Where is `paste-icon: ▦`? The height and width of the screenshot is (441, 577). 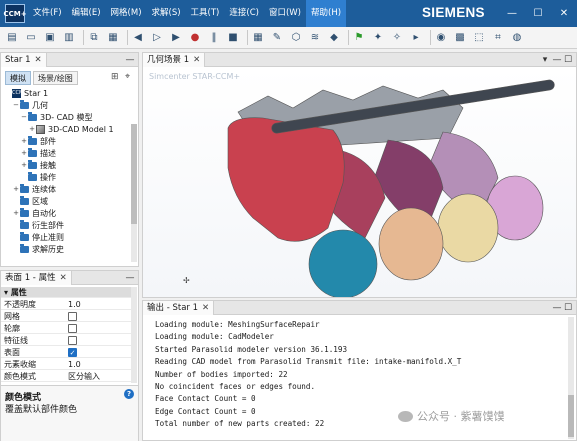
paste-icon: ▦ is located at coordinates (113, 37).